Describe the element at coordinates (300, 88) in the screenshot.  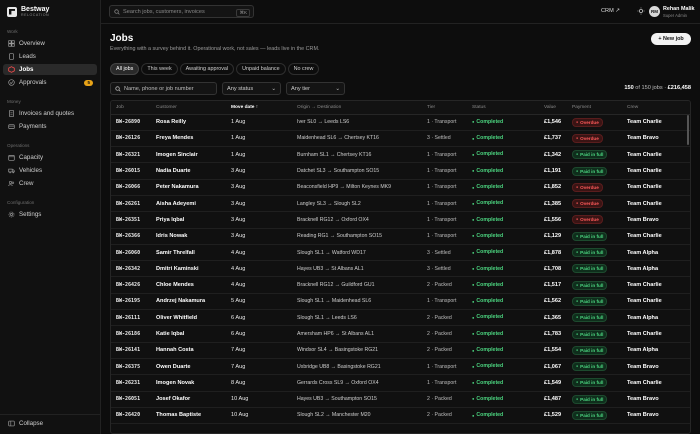
I see `tier-select-value: Any tier` at that location.